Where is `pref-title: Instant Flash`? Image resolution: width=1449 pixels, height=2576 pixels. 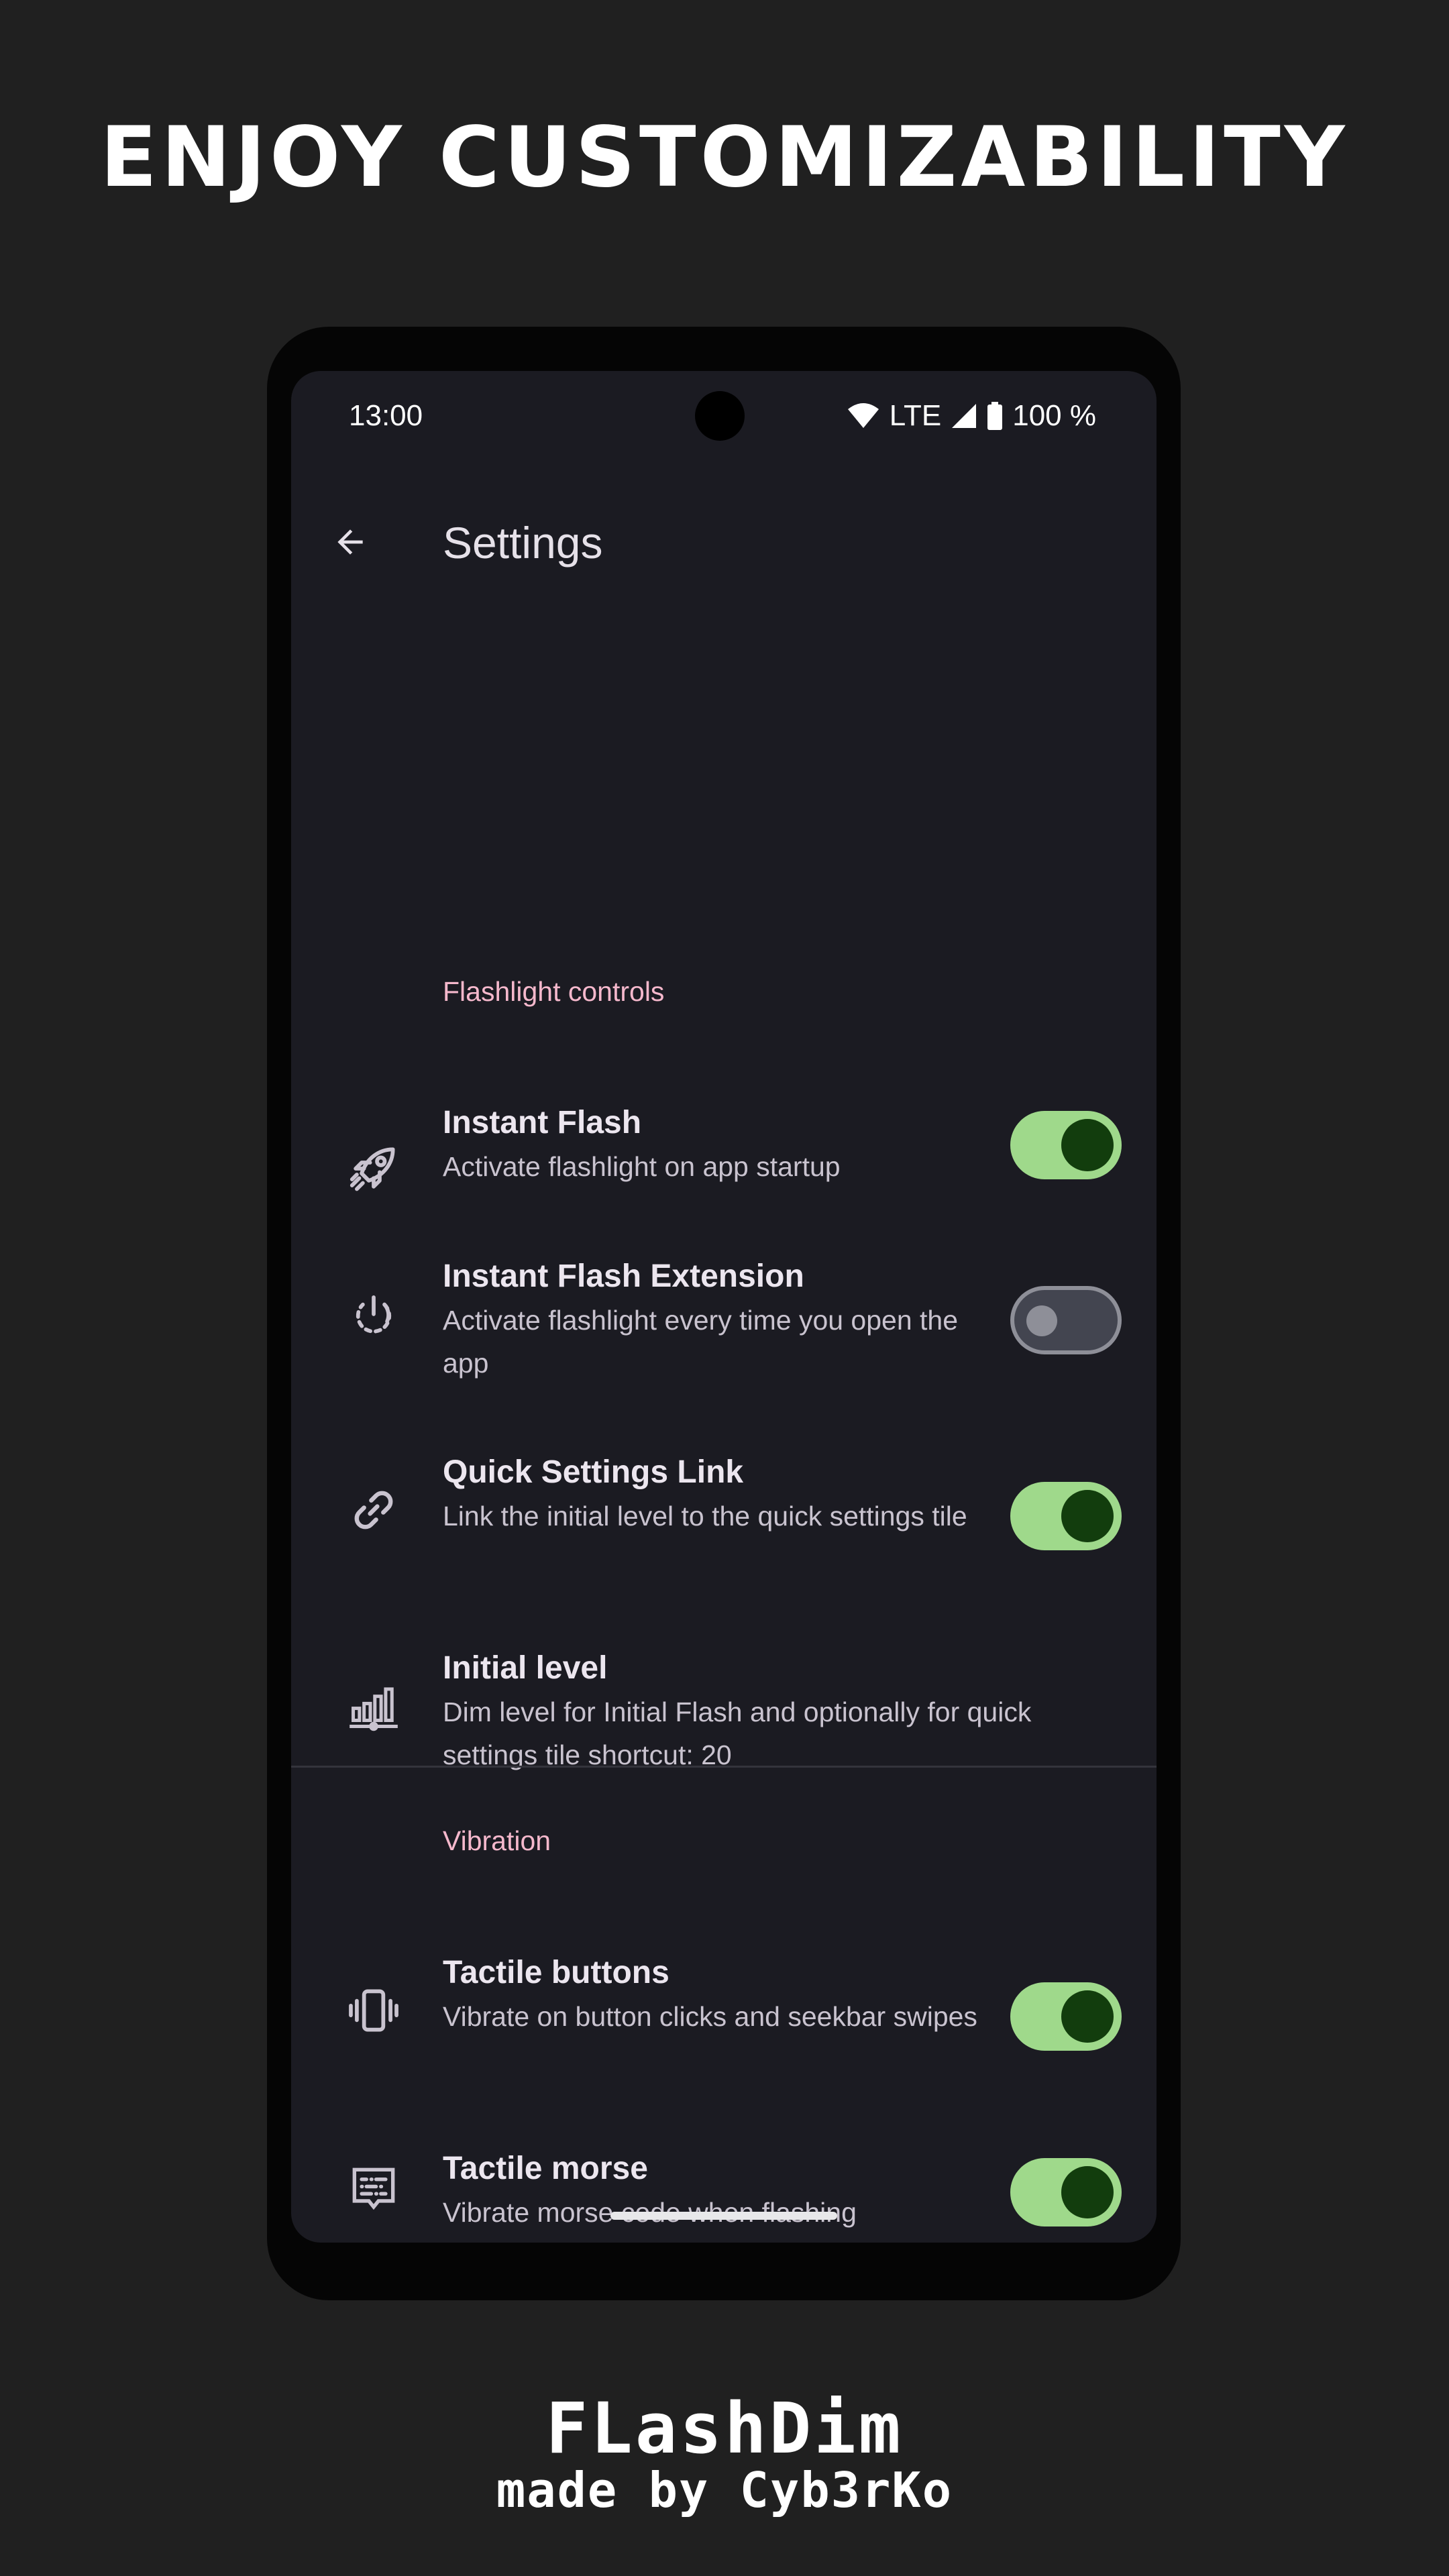
pref-title: Instant Flash is located at coordinates (542, 1122).